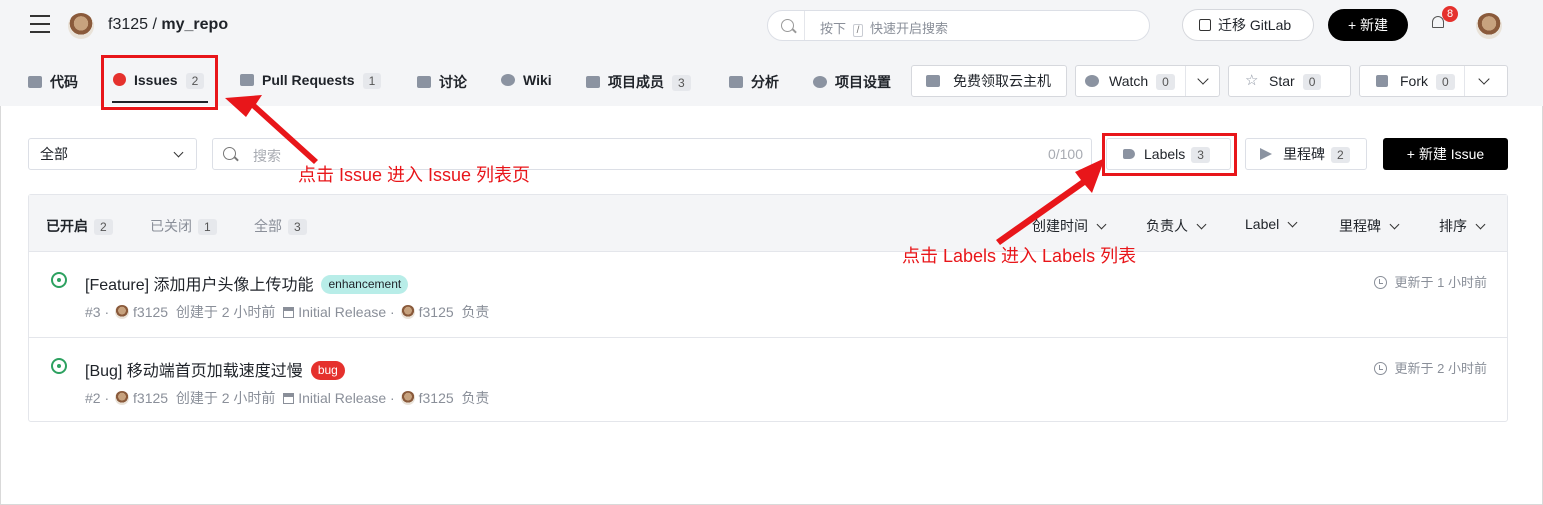  What do you see at coordinates (1019, 256) in the screenshot?
I see `labels-annotation-text: 点击 Labels 进入 Labels 列表` at bounding box center [1019, 256].